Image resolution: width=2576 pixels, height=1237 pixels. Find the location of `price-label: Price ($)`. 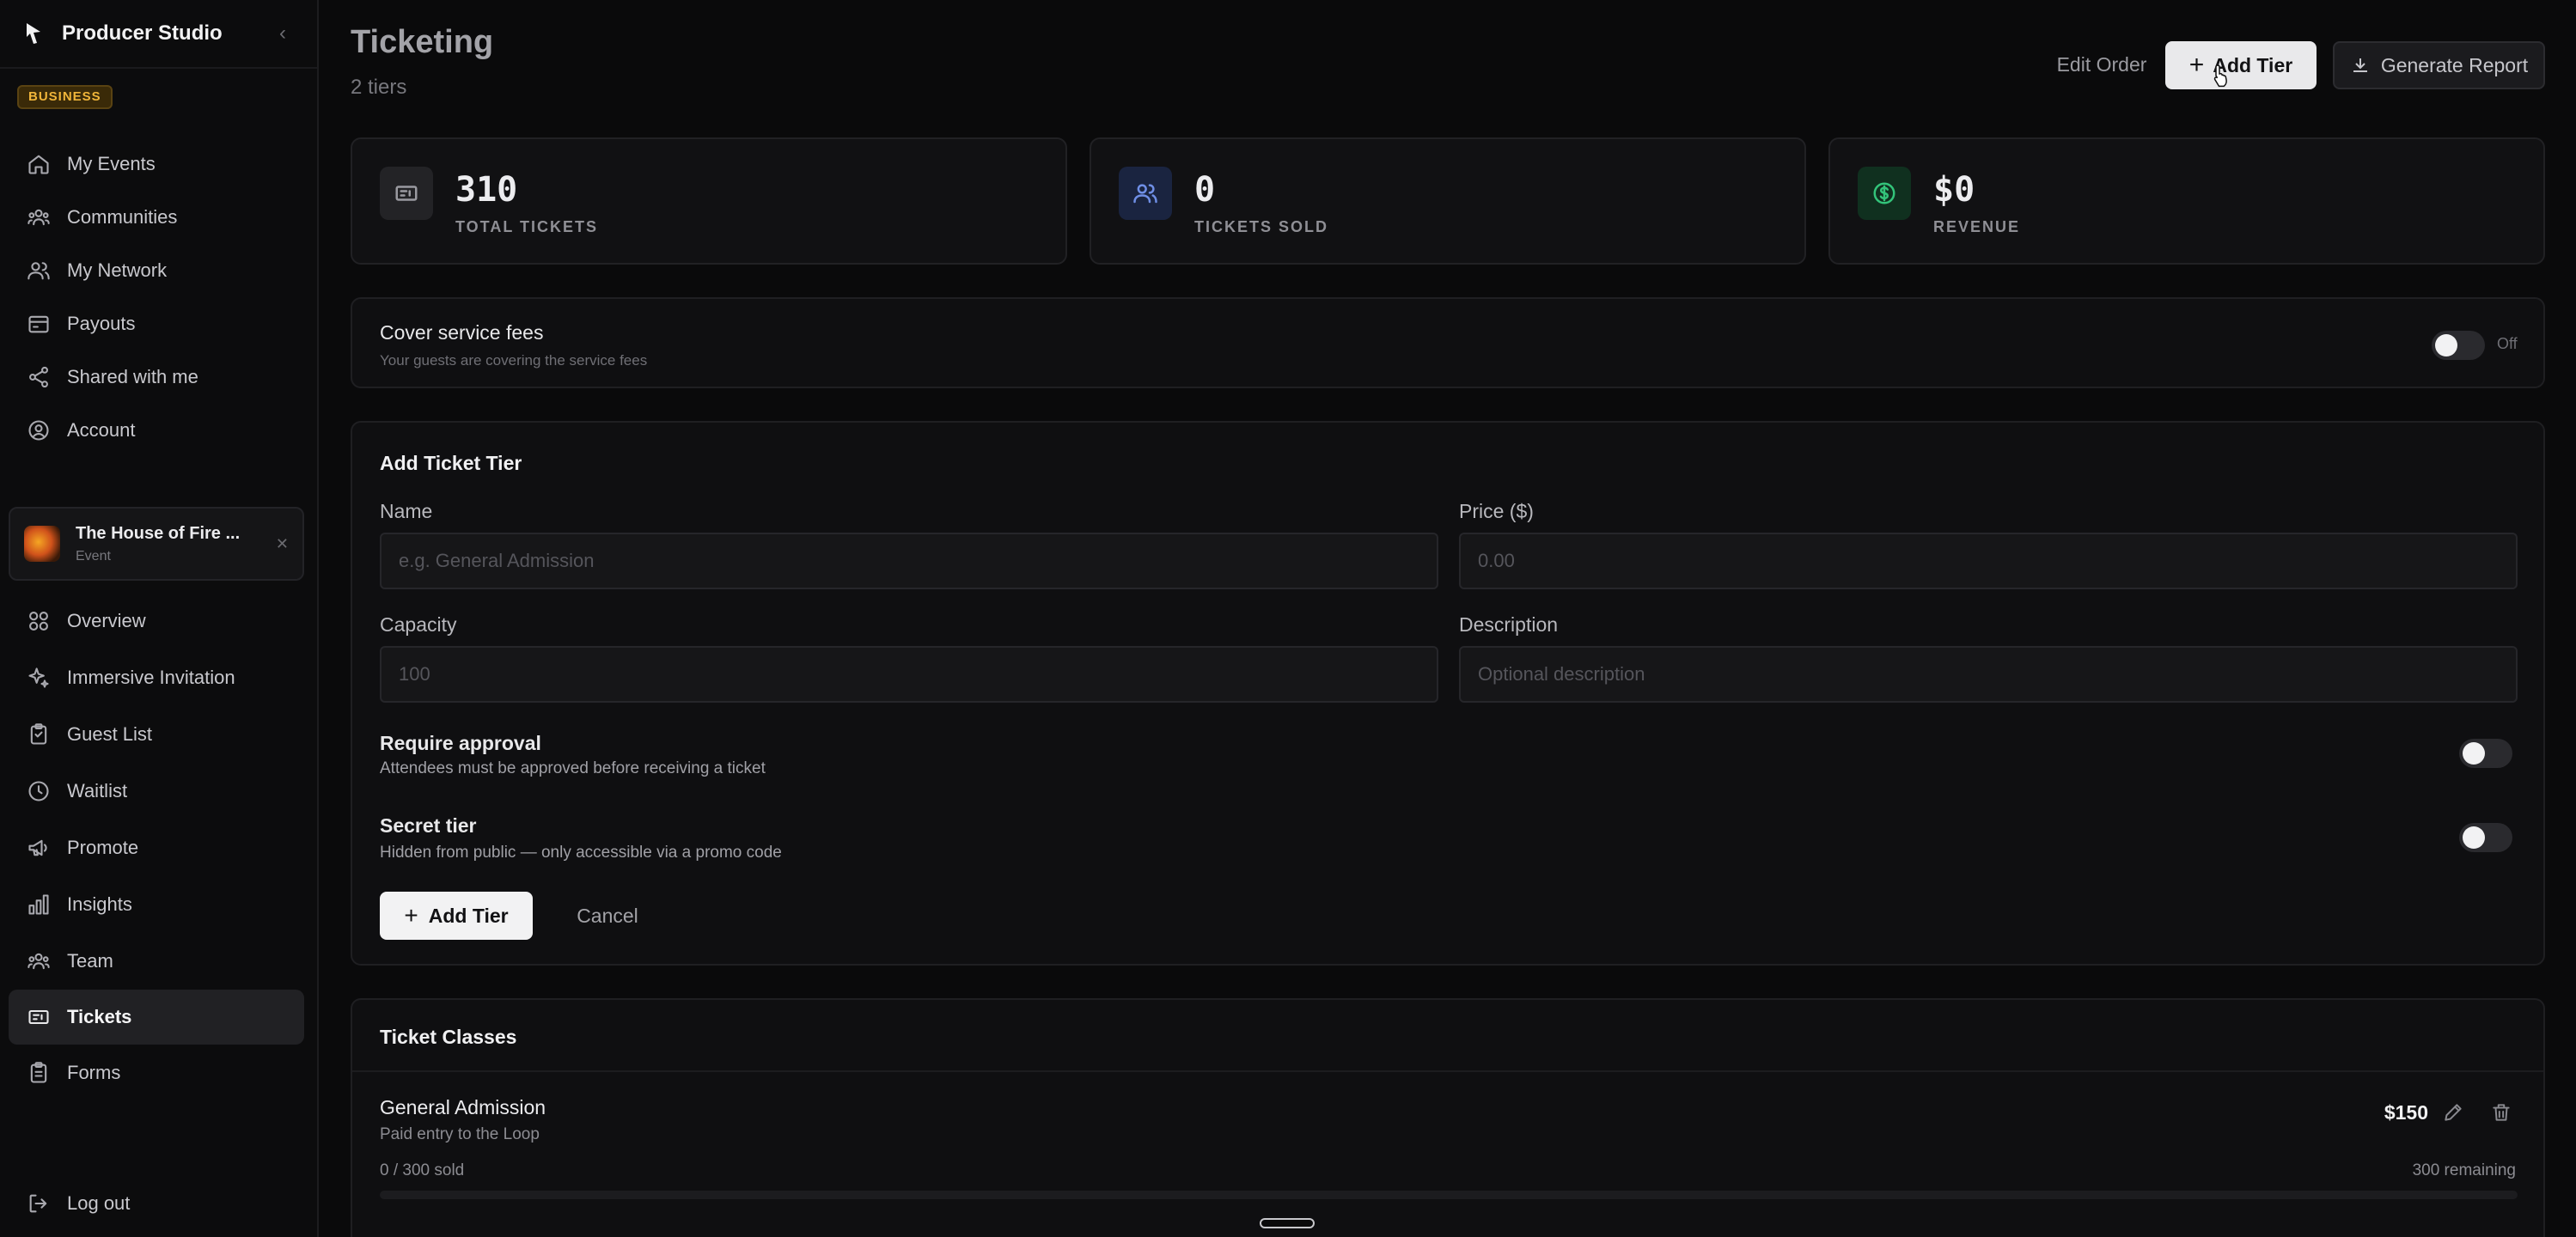

price-label: Price ($) is located at coordinates (1496, 511).